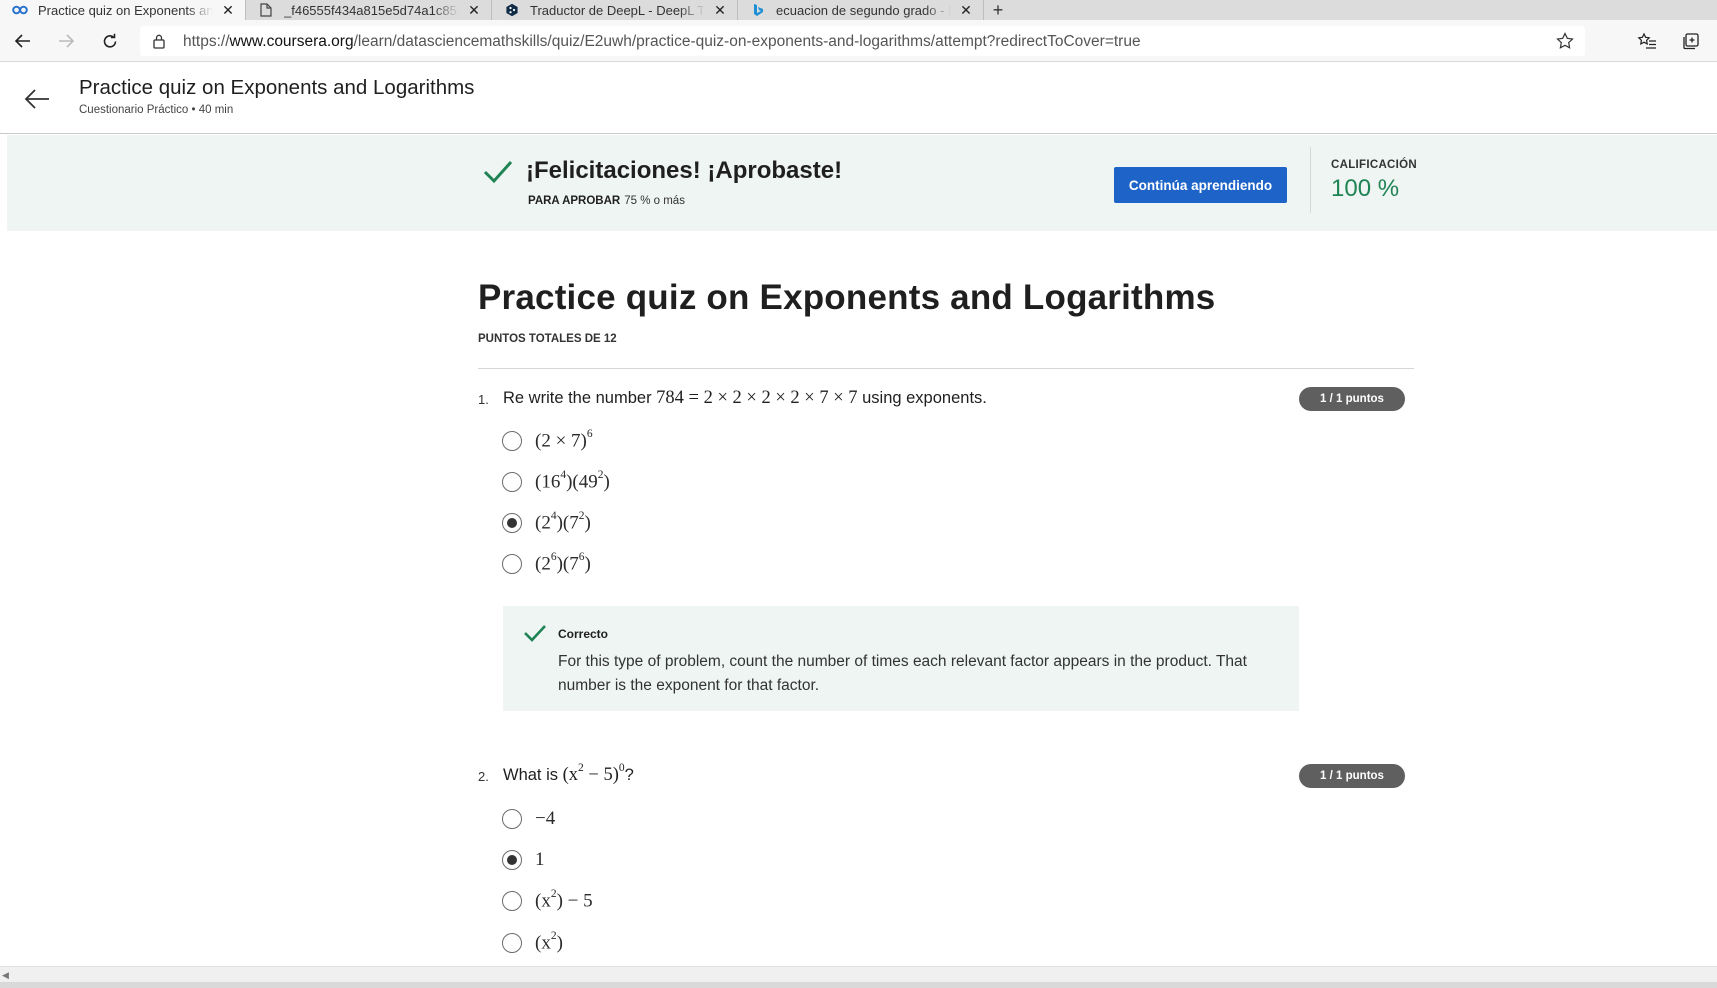 The height and width of the screenshot is (988, 1717). What do you see at coordinates (922, 398) in the screenshot?
I see `question-text-after: using exponents.` at bounding box center [922, 398].